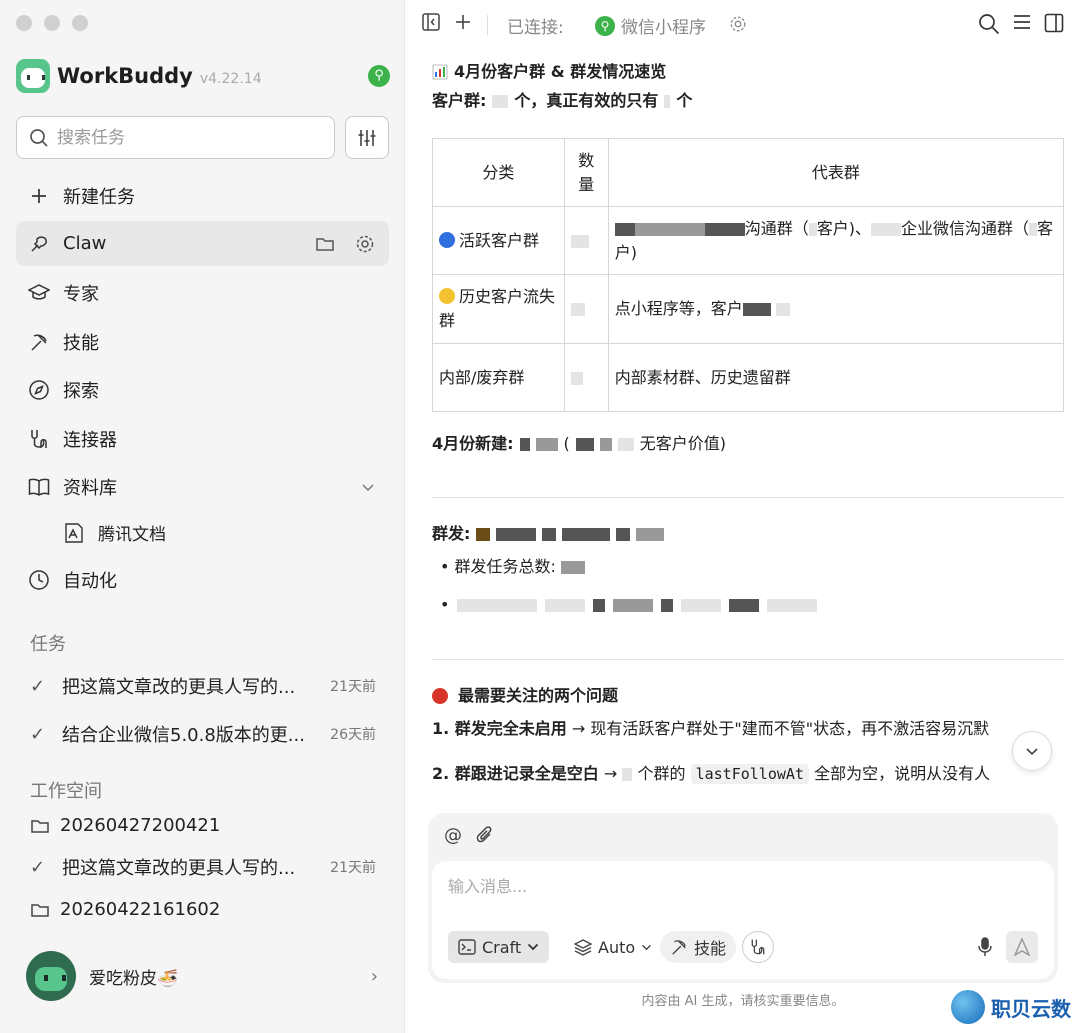  I want to click on table-cell: 内部素材群、历史遗留群, so click(836, 377).